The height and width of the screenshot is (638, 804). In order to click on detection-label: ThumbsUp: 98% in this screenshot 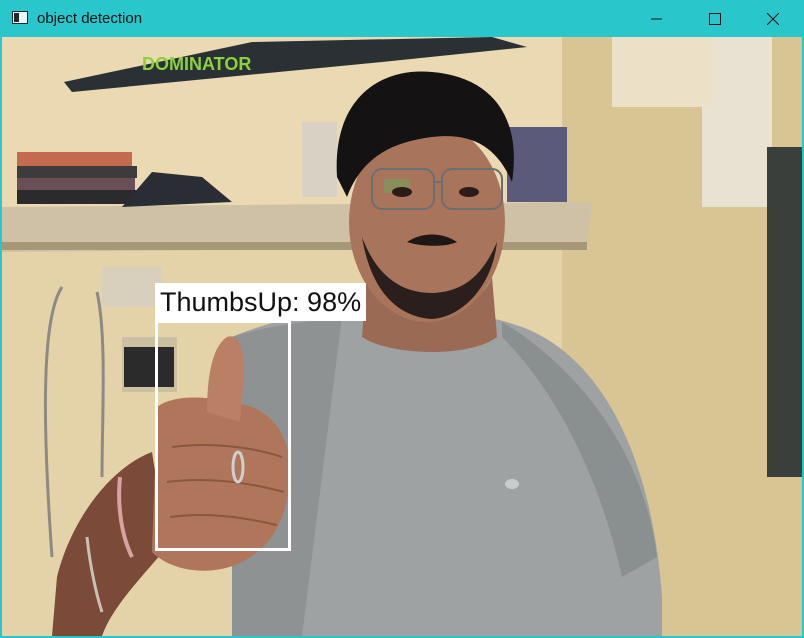, I will do `click(261, 302)`.